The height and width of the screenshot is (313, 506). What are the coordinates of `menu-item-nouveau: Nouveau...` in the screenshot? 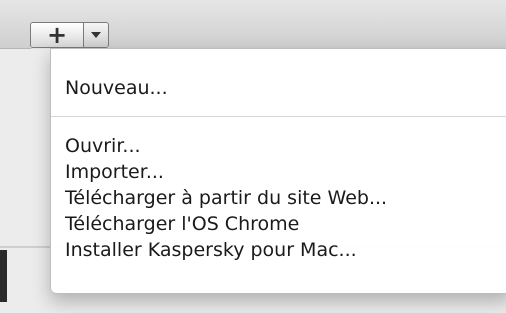 It's located at (116, 88).